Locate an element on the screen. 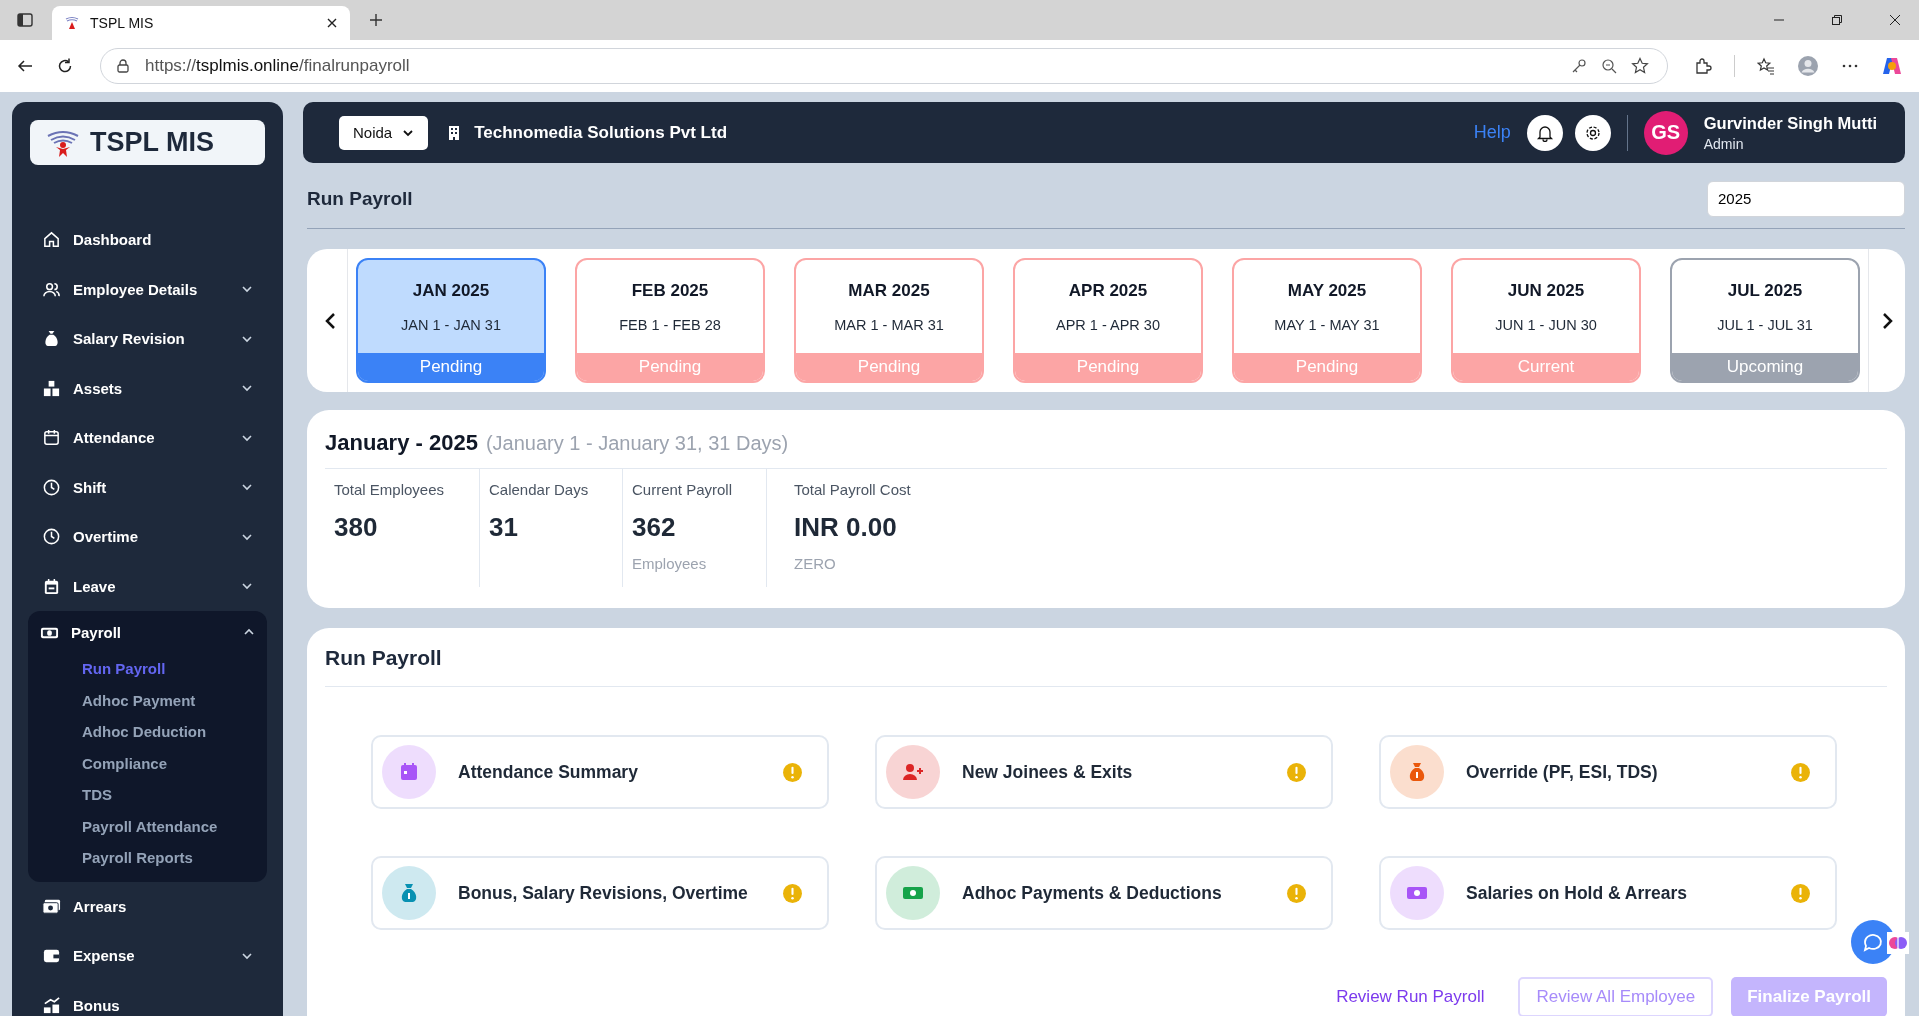 This screenshot has height=1016, width=1919. calendar-minus-icon is located at coordinates (51, 586).